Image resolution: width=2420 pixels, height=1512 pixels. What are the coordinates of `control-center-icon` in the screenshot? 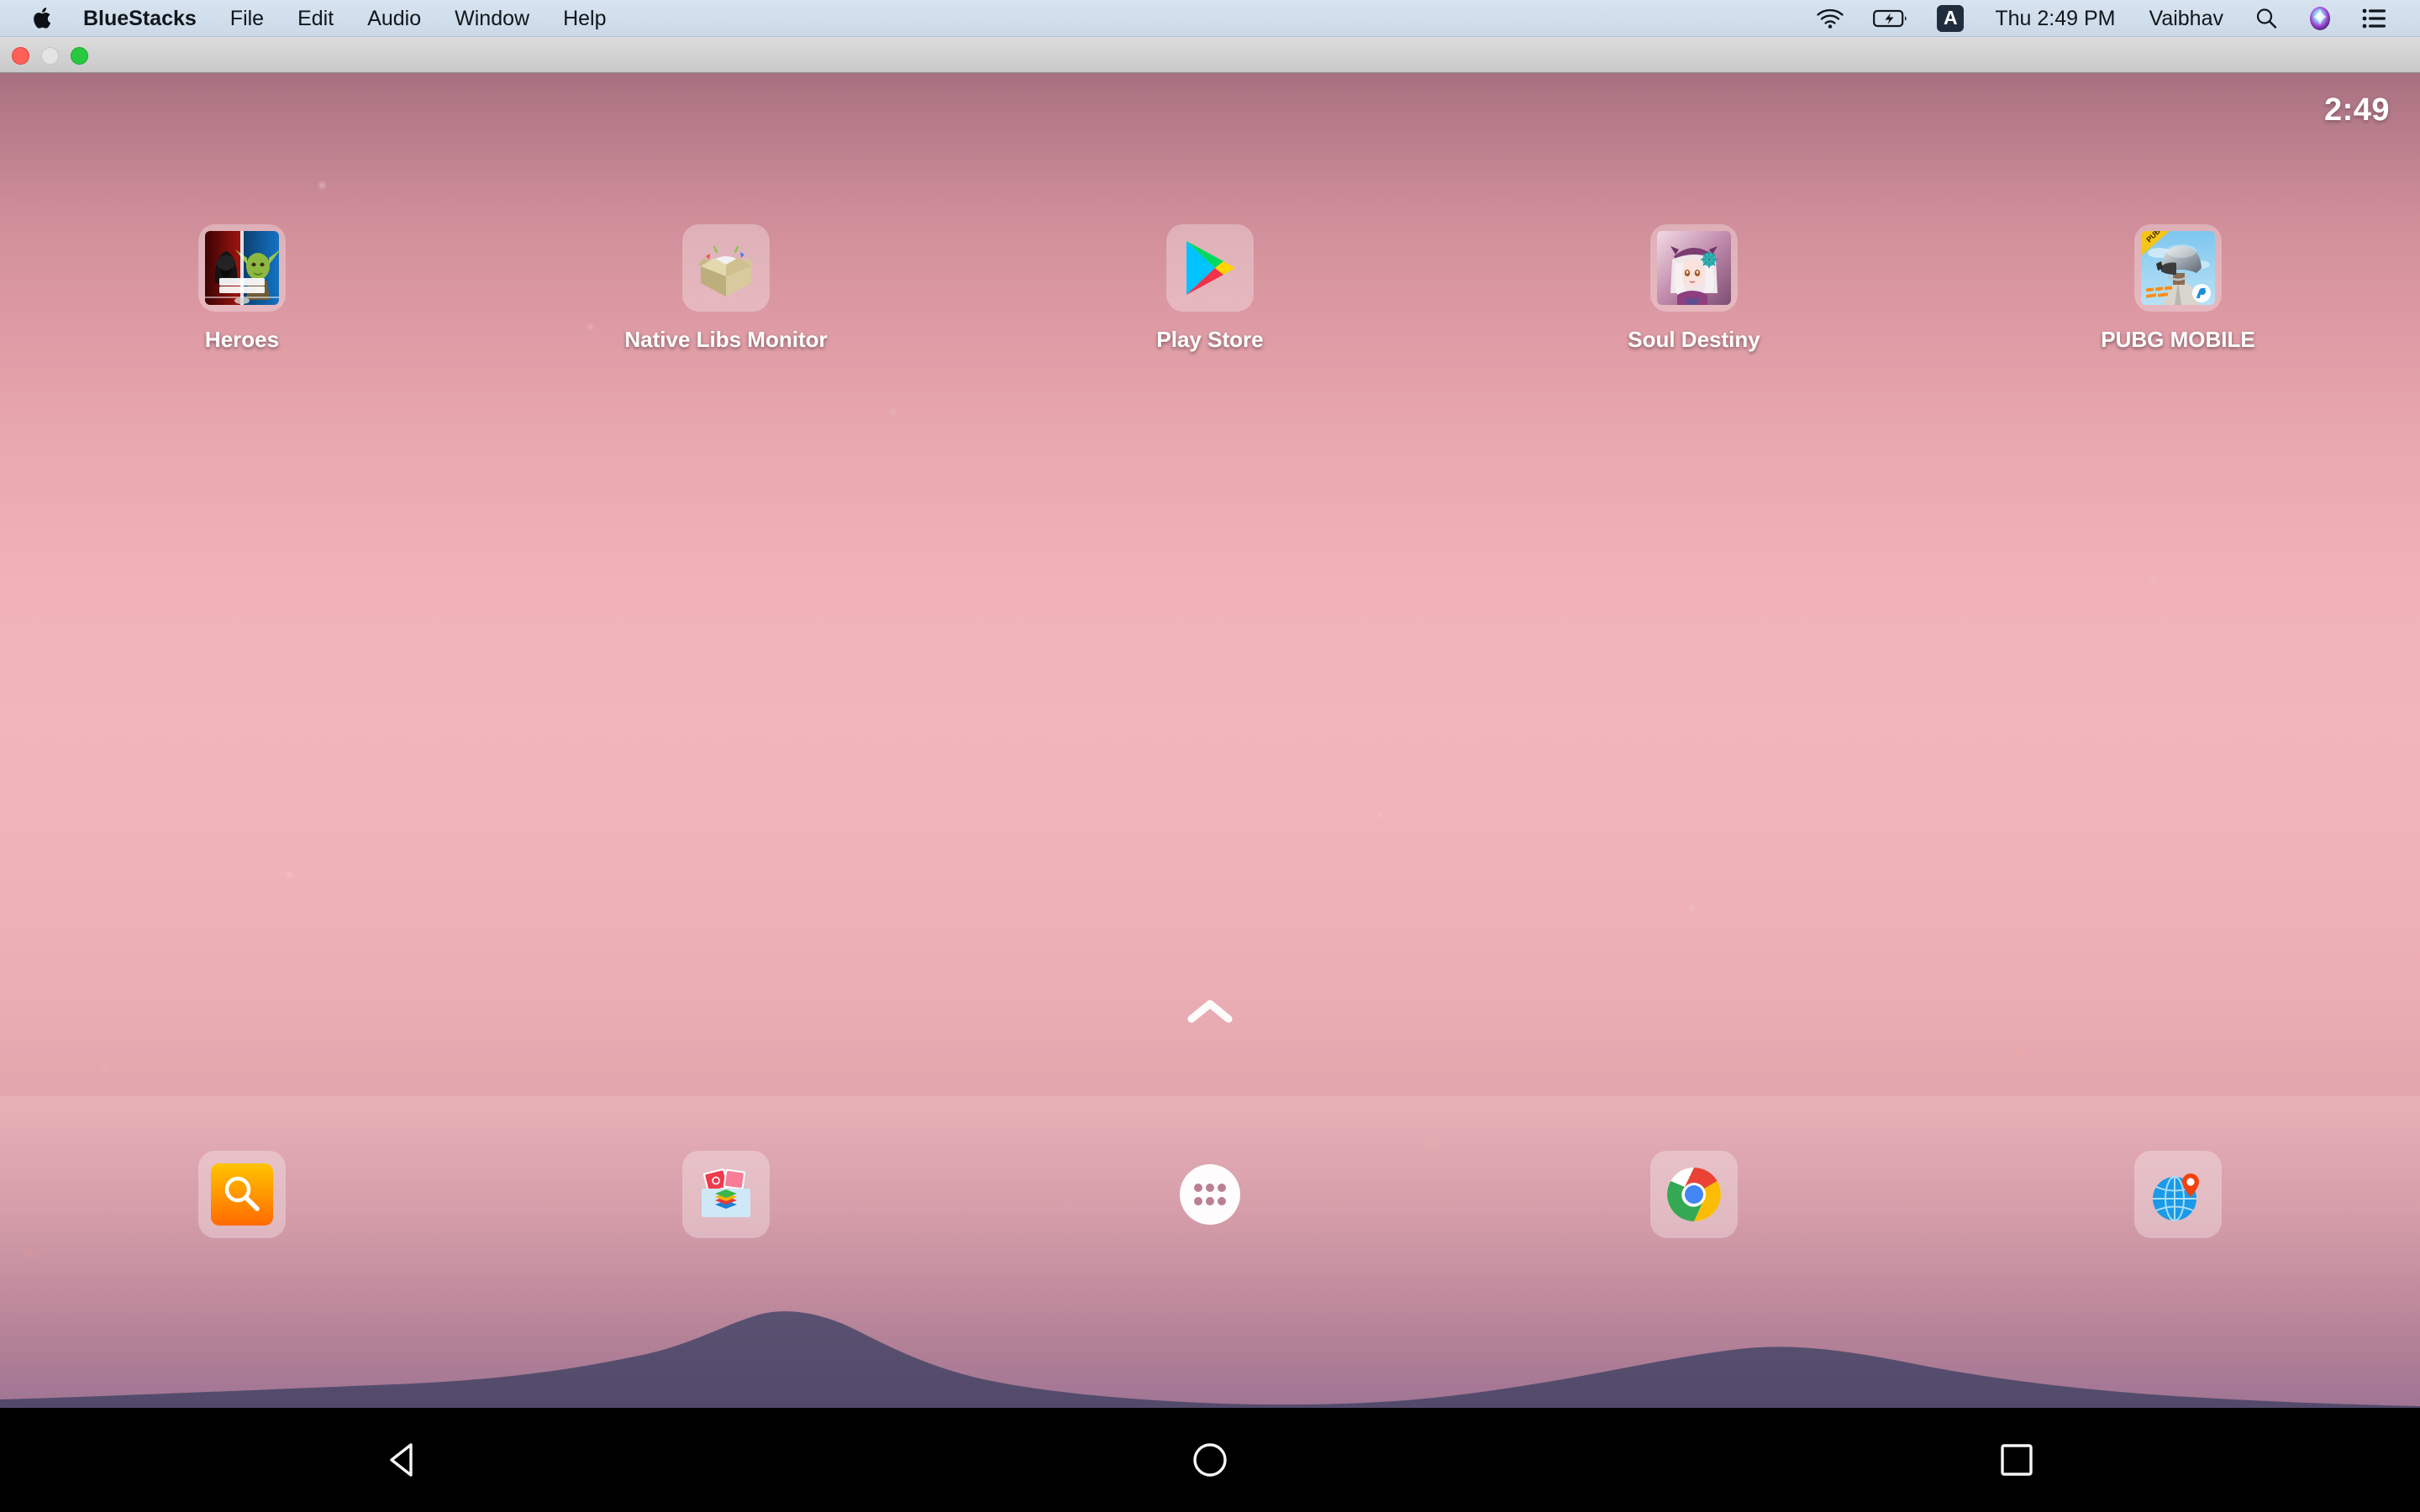 It's located at (2375, 18).